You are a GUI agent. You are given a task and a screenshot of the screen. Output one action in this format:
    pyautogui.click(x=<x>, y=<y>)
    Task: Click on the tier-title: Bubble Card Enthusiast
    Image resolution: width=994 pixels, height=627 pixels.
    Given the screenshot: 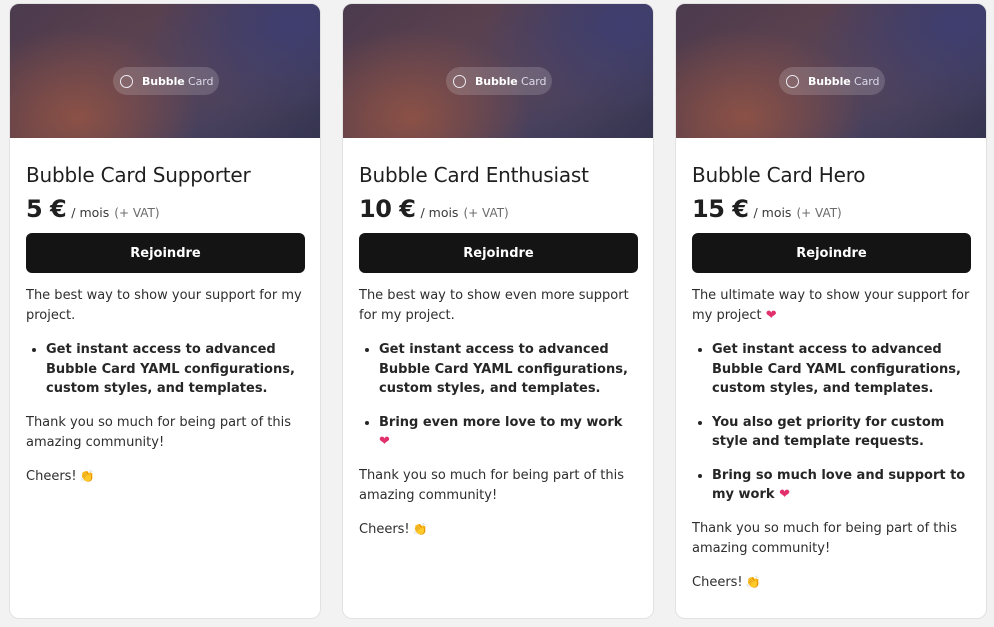 What is the action you would take?
    pyautogui.click(x=474, y=175)
    